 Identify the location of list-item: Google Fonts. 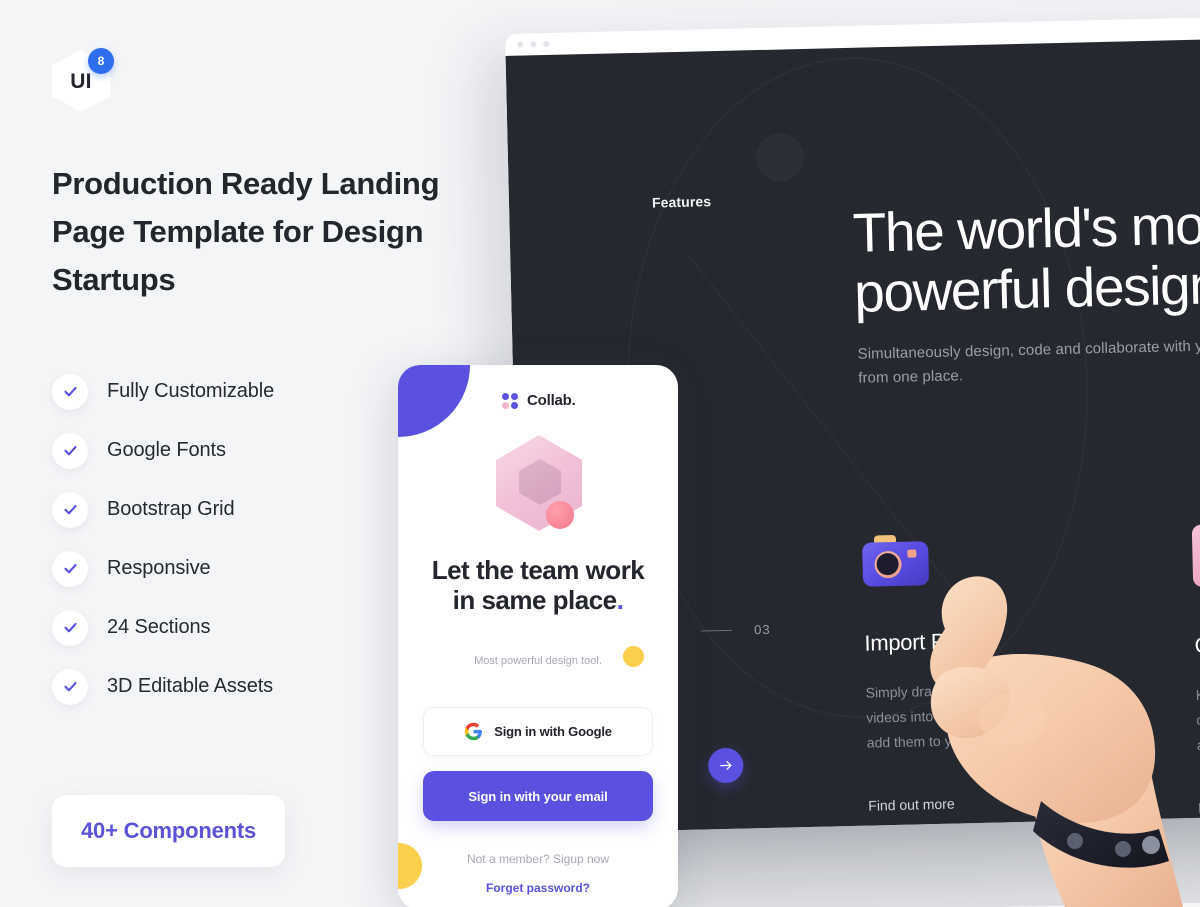
(163, 450).